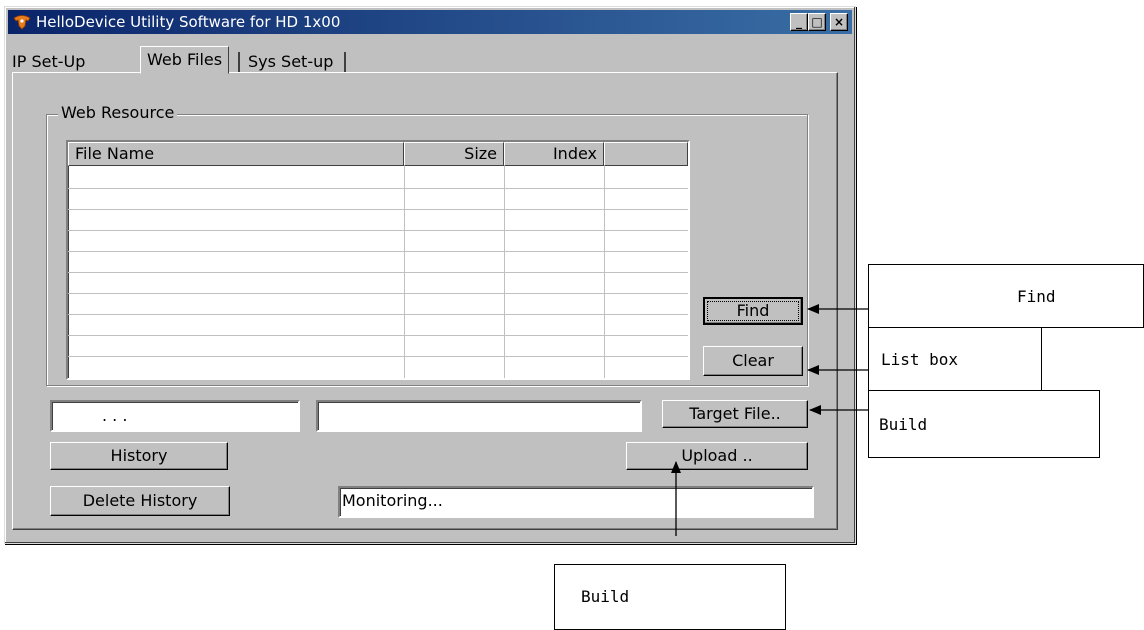 This screenshot has height=630, width=1144. Describe the element at coordinates (1006, 296) in the screenshot. I see `callout-find: Find` at that location.